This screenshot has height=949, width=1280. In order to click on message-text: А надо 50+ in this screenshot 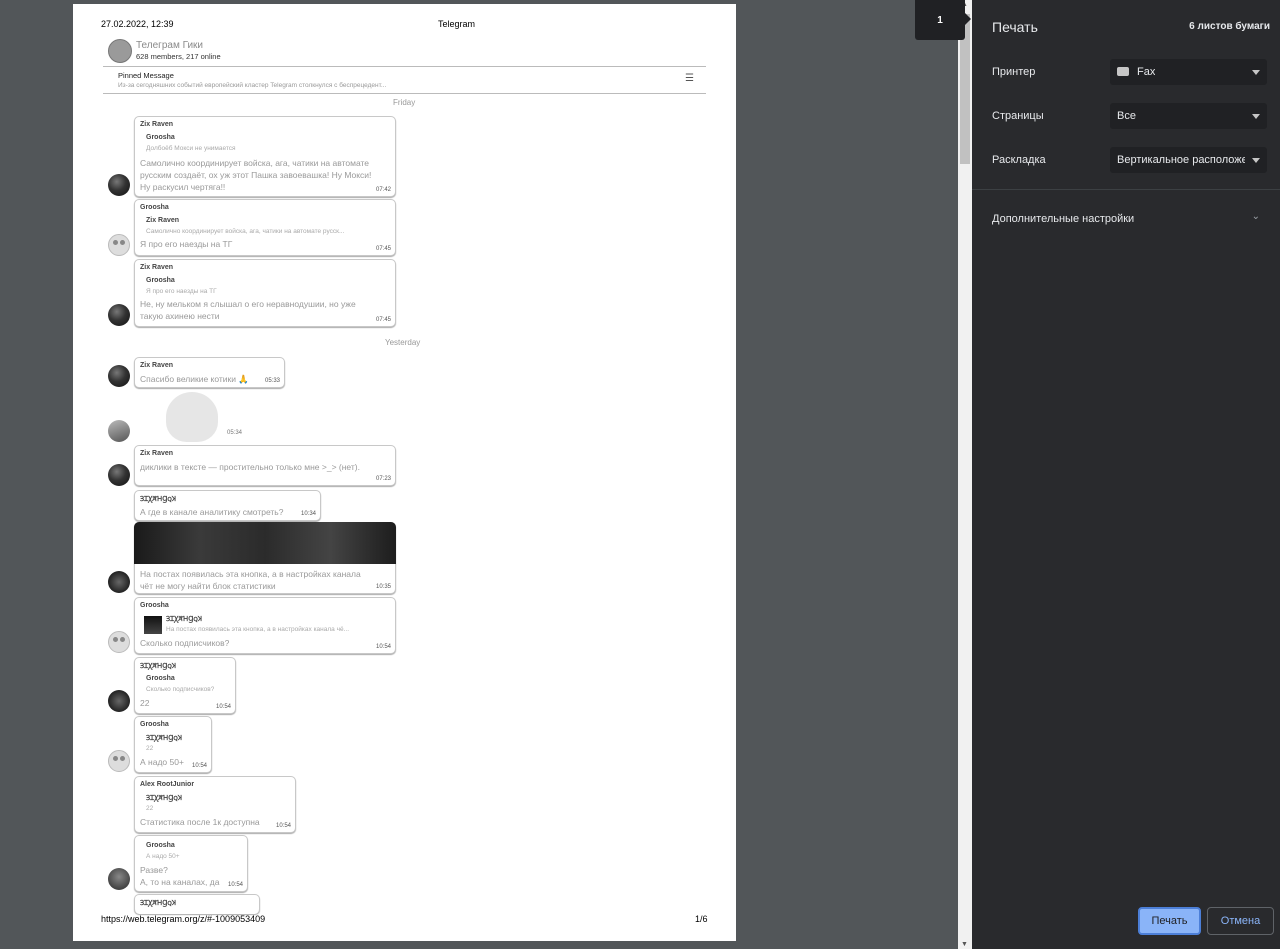, I will do `click(162, 762)`.